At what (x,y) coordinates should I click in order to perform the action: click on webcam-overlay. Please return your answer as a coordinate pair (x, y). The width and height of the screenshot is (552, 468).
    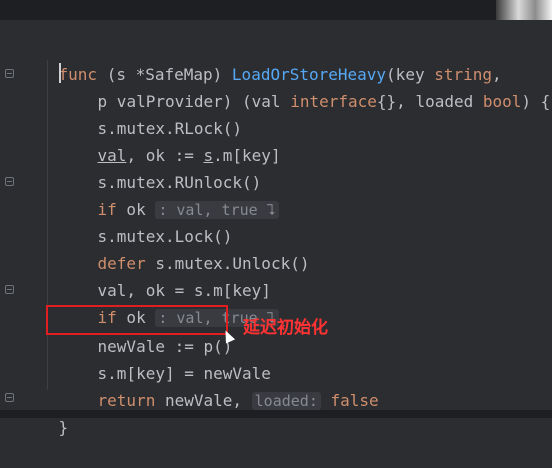
    Looking at the image, I should click on (524, 10).